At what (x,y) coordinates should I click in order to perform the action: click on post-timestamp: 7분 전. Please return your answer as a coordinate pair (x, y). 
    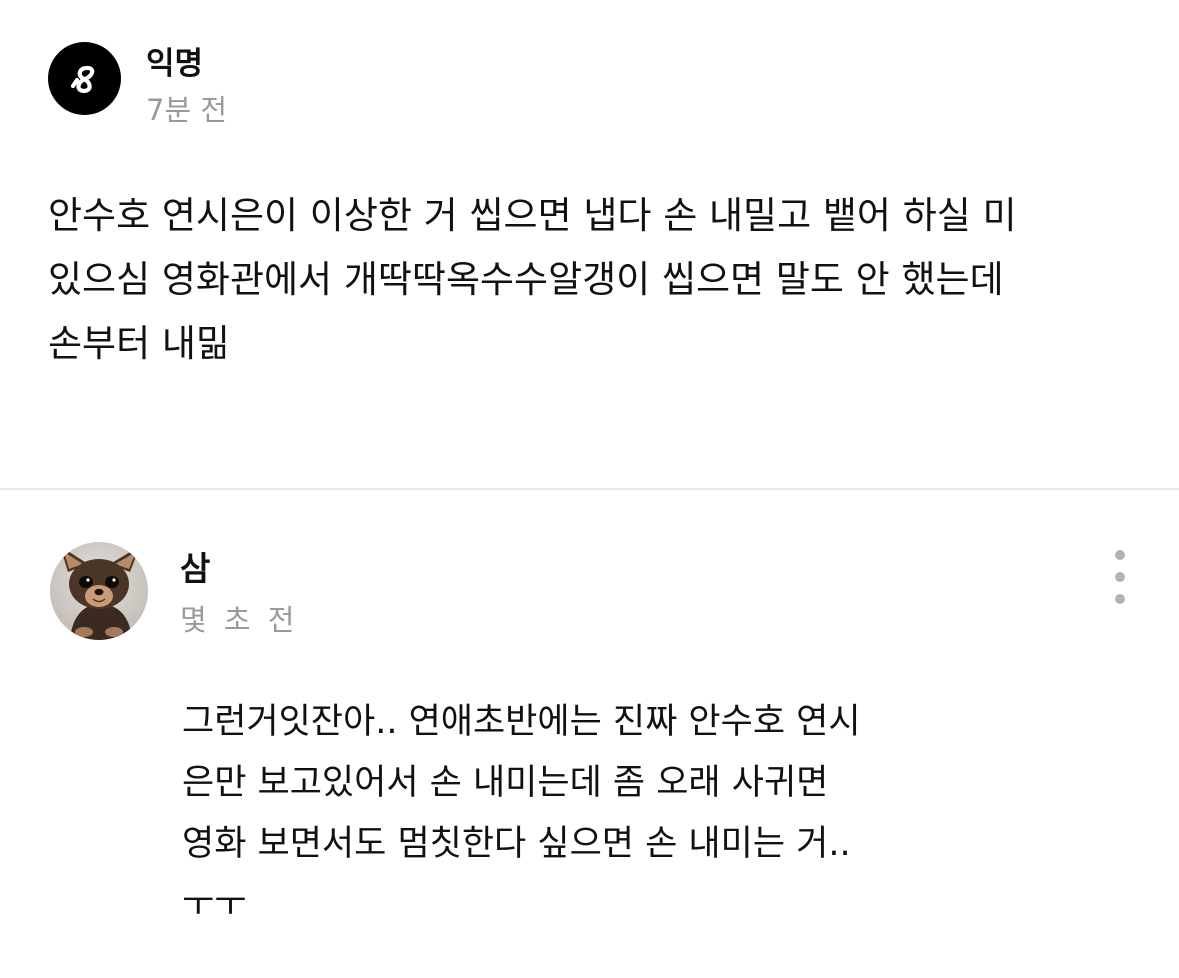
    Looking at the image, I should click on (187, 110).